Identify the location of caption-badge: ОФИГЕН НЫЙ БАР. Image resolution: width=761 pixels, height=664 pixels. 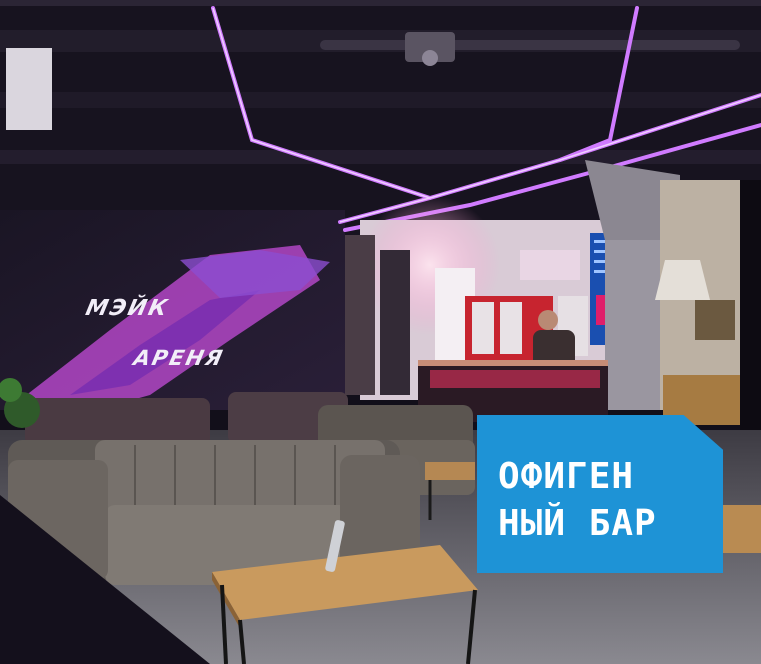
(600, 494).